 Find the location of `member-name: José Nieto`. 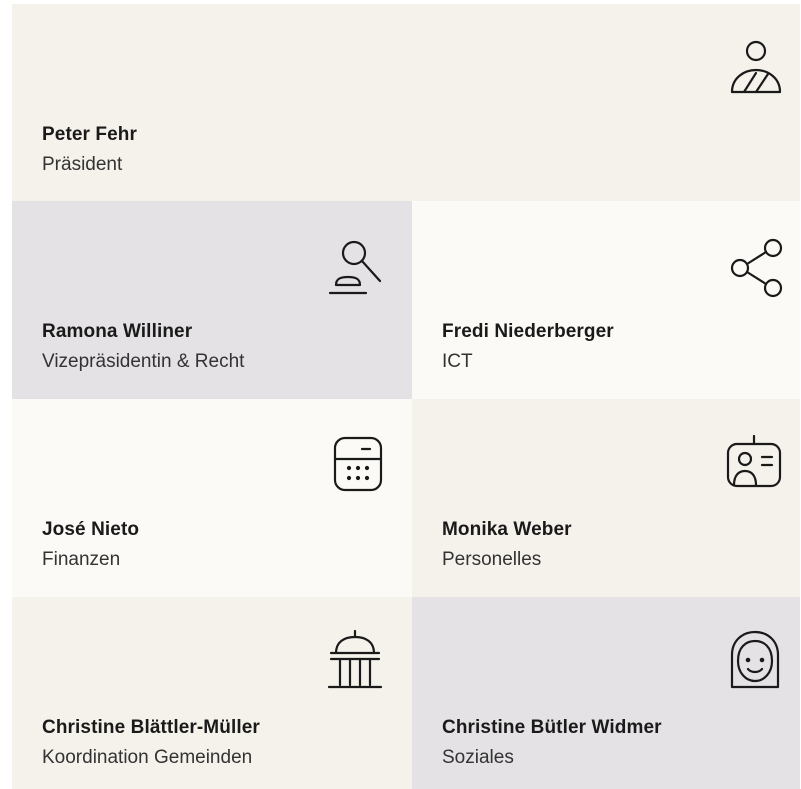

member-name: José Nieto is located at coordinates (91, 529).